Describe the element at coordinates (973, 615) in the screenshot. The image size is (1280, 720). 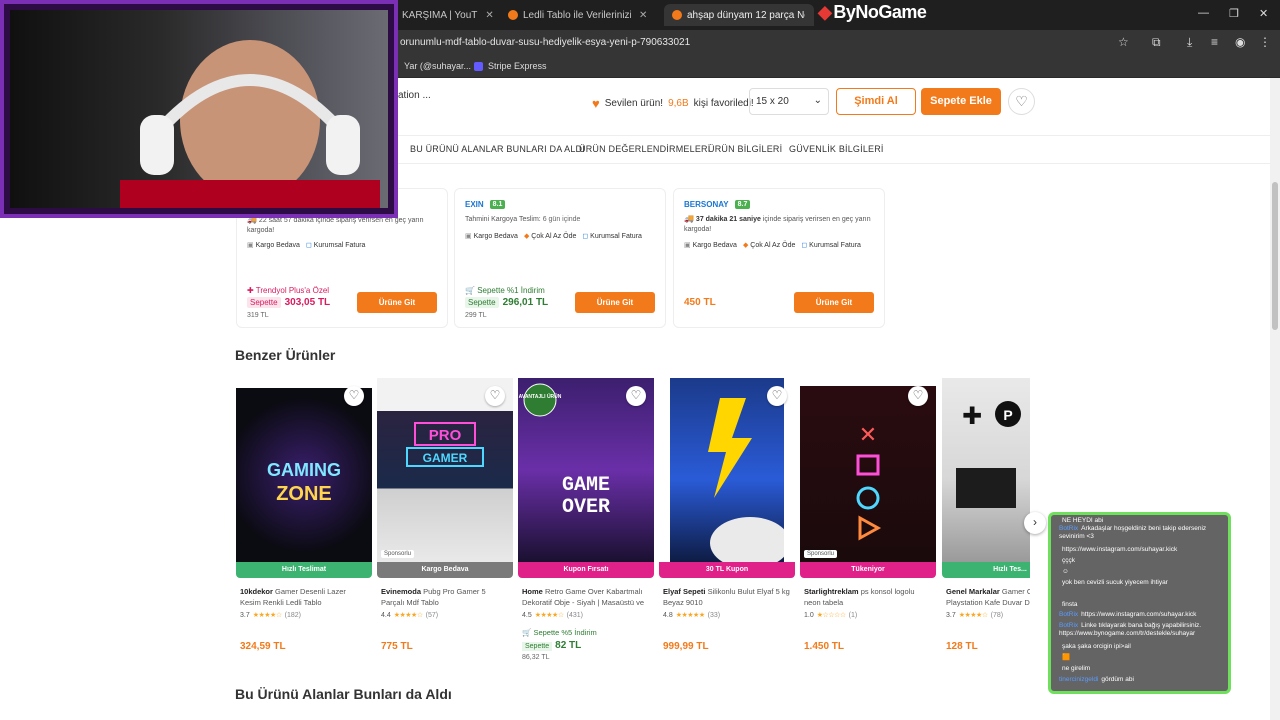
I see `rating-stars-icon: ★★★★☆` at that location.